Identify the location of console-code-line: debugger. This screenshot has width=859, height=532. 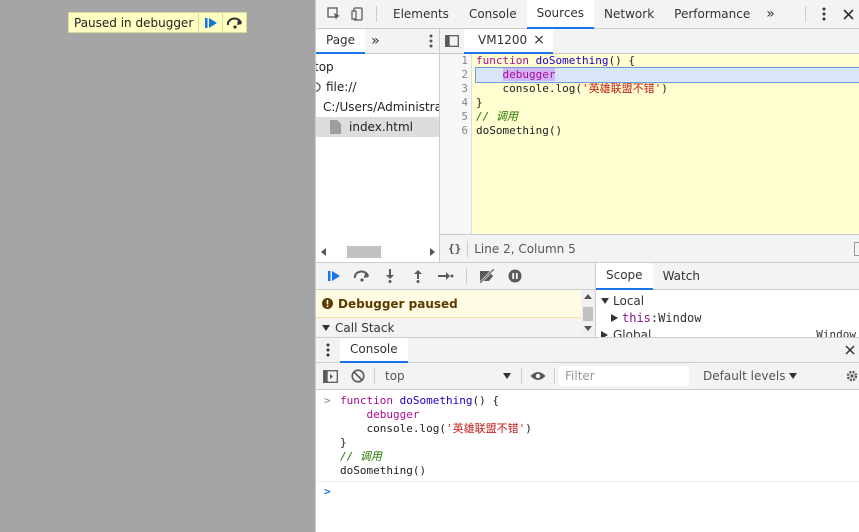
(599, 415).